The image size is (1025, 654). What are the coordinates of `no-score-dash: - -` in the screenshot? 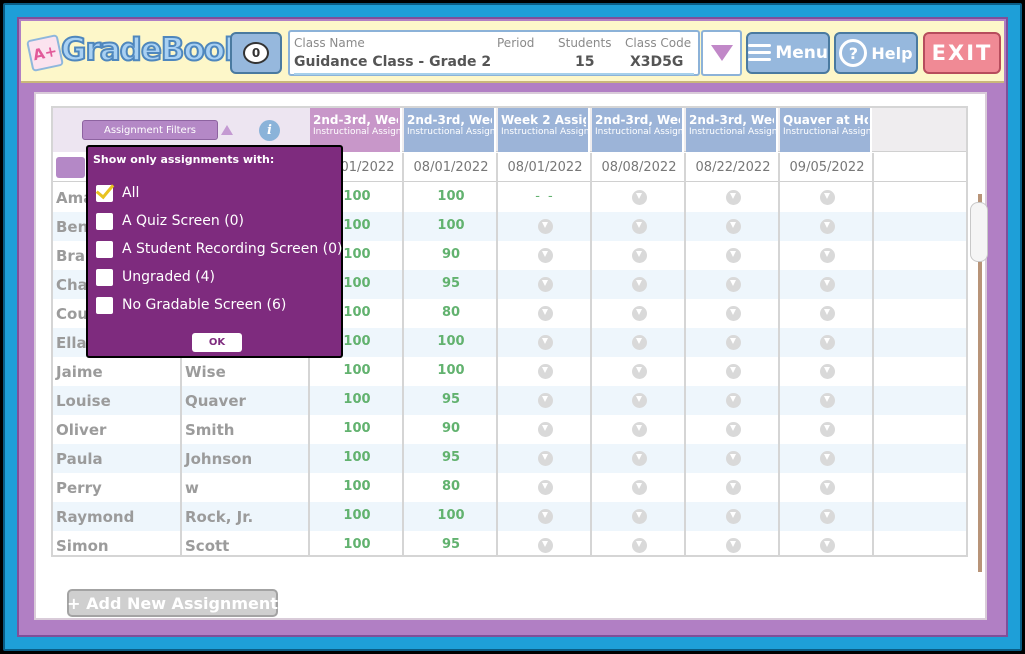 It's located at (545, 196).